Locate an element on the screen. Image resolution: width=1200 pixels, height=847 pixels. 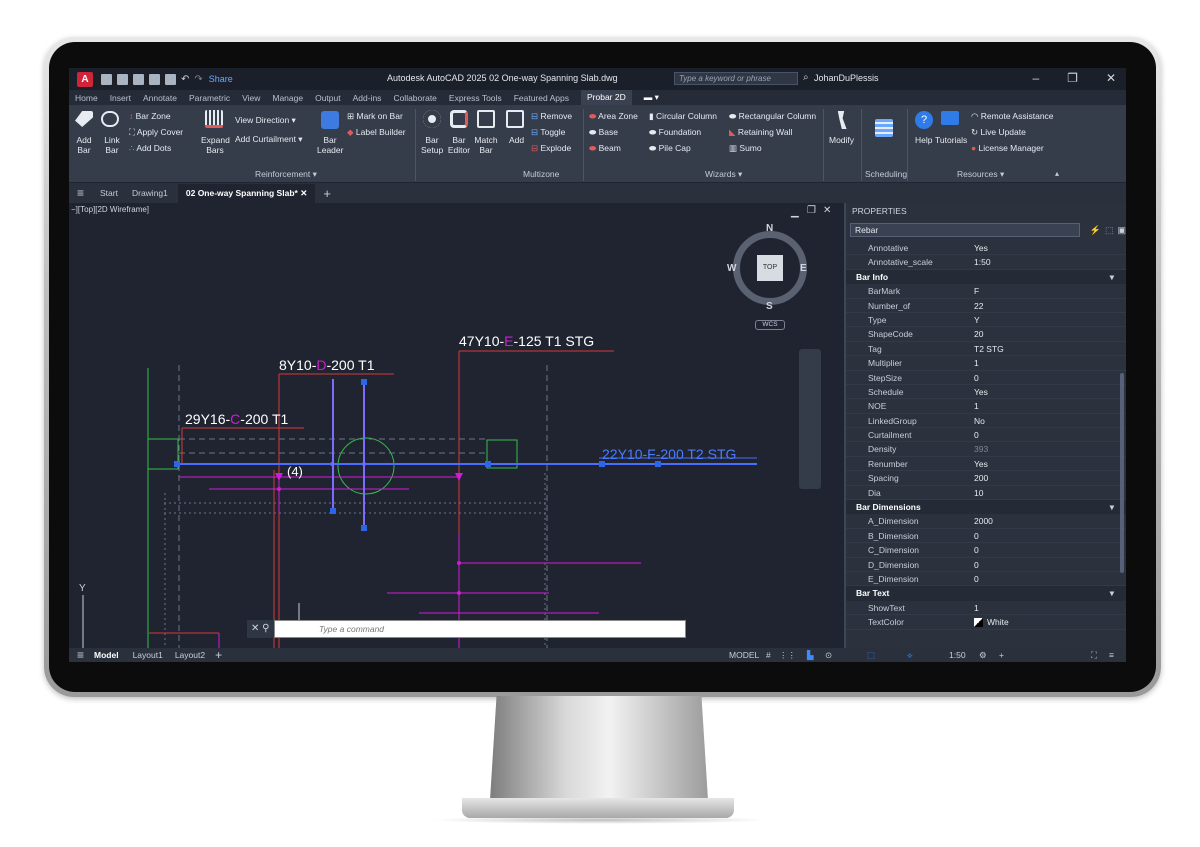
link-bar-icon is located at coordinates (110, 119).